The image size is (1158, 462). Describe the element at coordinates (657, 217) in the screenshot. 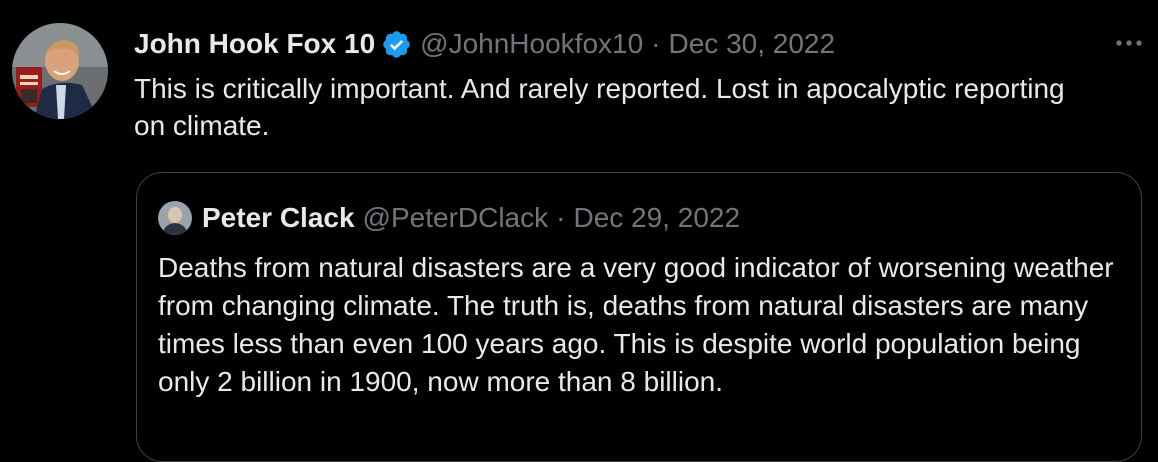

I see `quoted-tweet-date: Dec 29, 2022` at that location.